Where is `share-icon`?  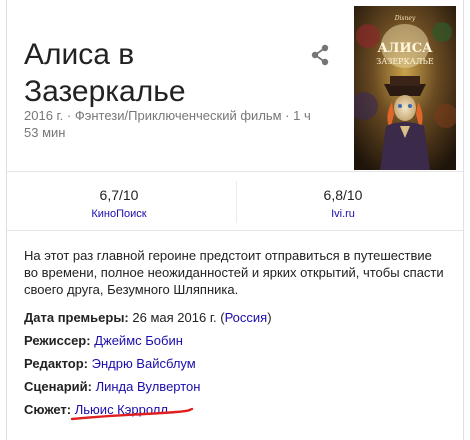 share-icon is located at coordinates (320, 55).